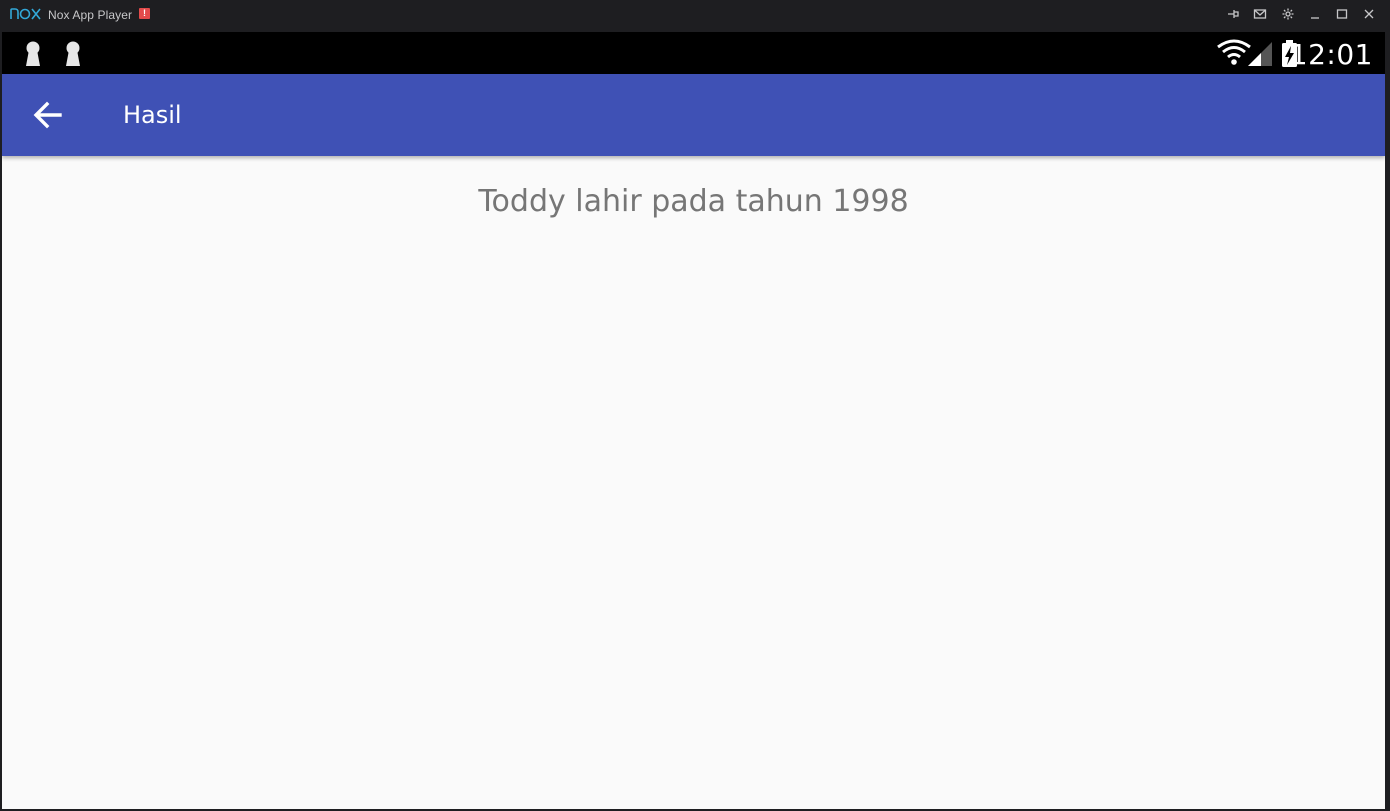  I want to click on close-button, so click(1369, 14).